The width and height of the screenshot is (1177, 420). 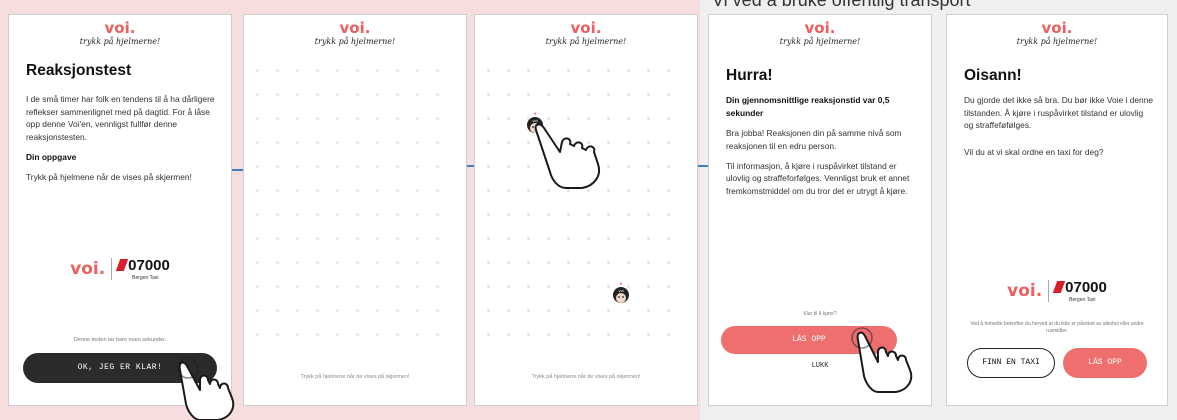 What do you see at coordinates (1034, 151) in the screenshot?
I see `fail-paragraph-2: Vil du at vi skal ordne en taxi for deg?` at bounding box center [1034, 151].